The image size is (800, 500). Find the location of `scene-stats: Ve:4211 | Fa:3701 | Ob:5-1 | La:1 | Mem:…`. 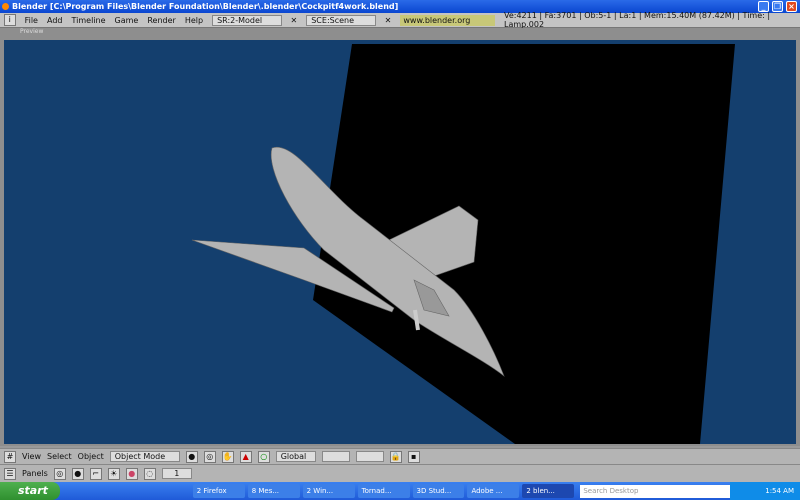

scene-stats: Ve:4211 | Fa:3701 | Ob:5-1 | La:1 | Mem:… is located at coordinates (637, 20).